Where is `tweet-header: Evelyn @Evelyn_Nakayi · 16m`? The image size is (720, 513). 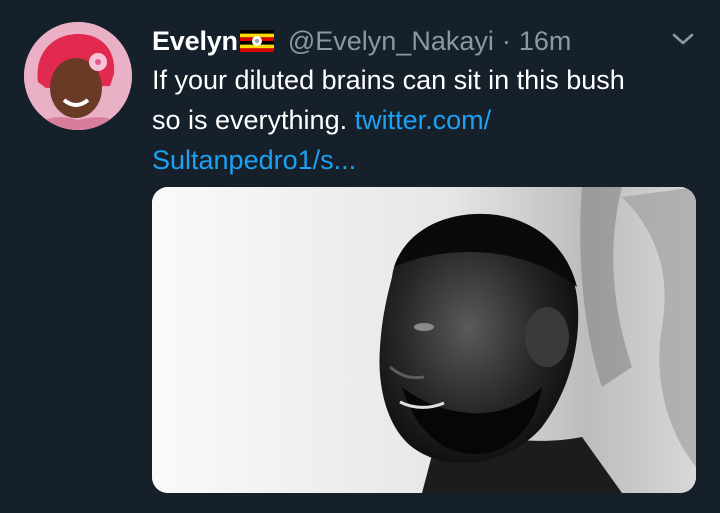
tweet-header: Evelyn @Evelyn_Nakayi · 16m is located at coordinates (361, 41).